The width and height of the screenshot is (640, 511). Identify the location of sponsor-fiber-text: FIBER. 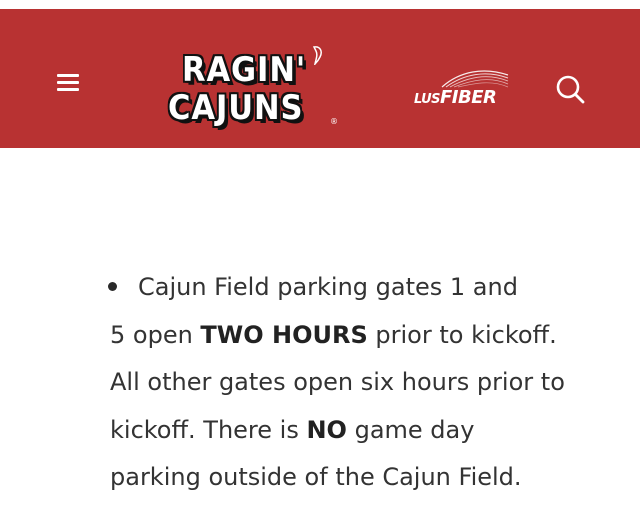
(468, 97).